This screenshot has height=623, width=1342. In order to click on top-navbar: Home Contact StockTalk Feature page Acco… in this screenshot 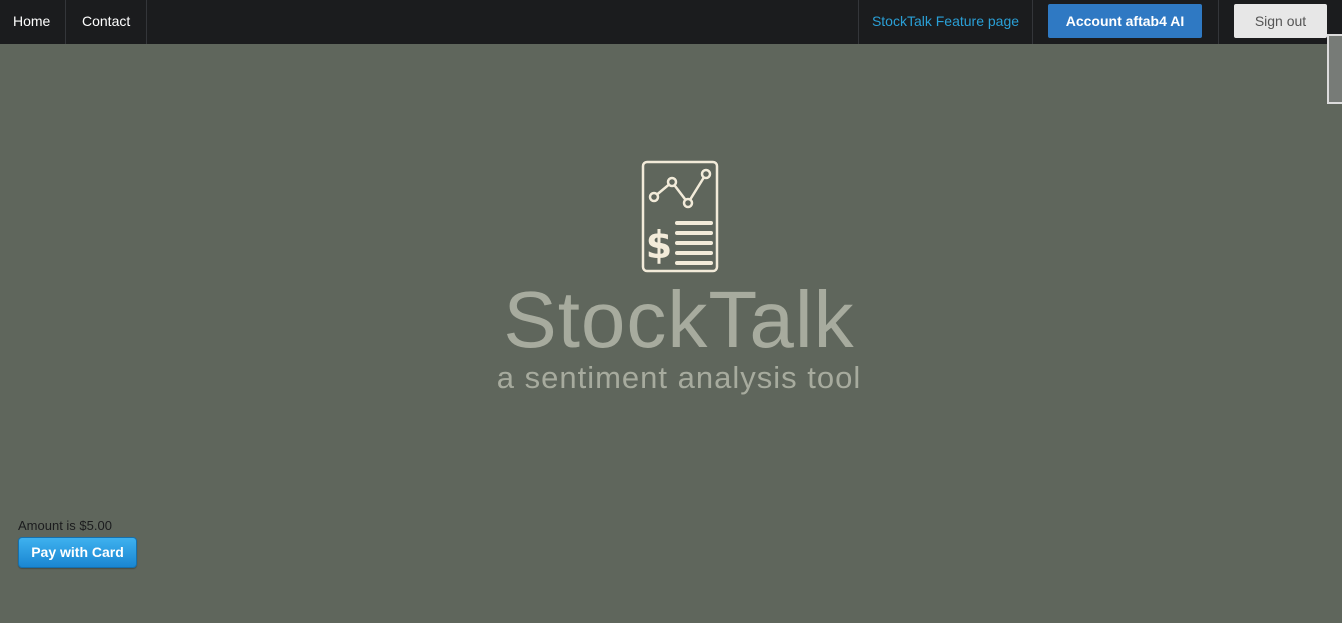, I will do `click(671, 22)`.